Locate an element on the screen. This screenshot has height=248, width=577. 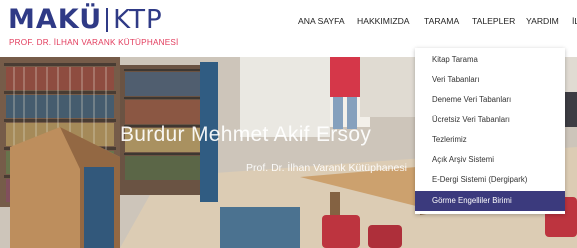
hero-title: Burdur Mehmet Akif Ersoy is located at coordinates (246, 134).